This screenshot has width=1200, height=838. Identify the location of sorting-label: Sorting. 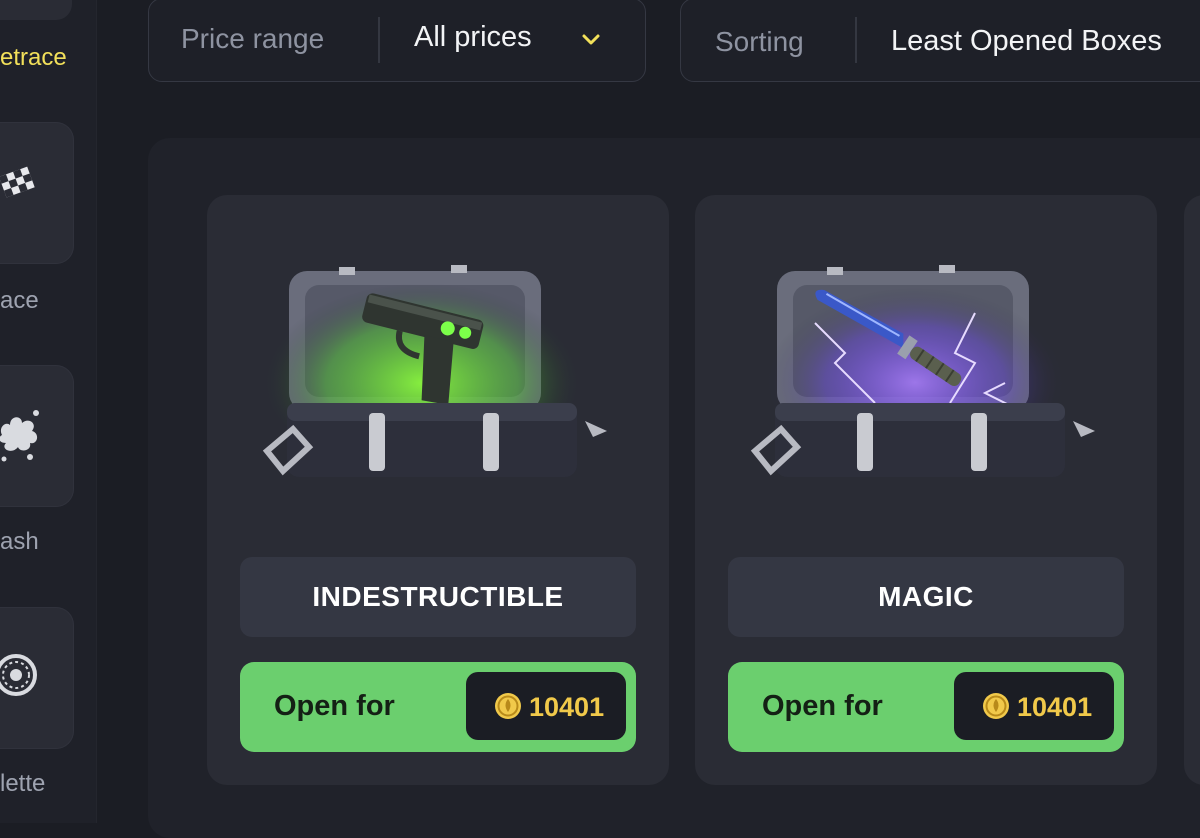
(759, 41).